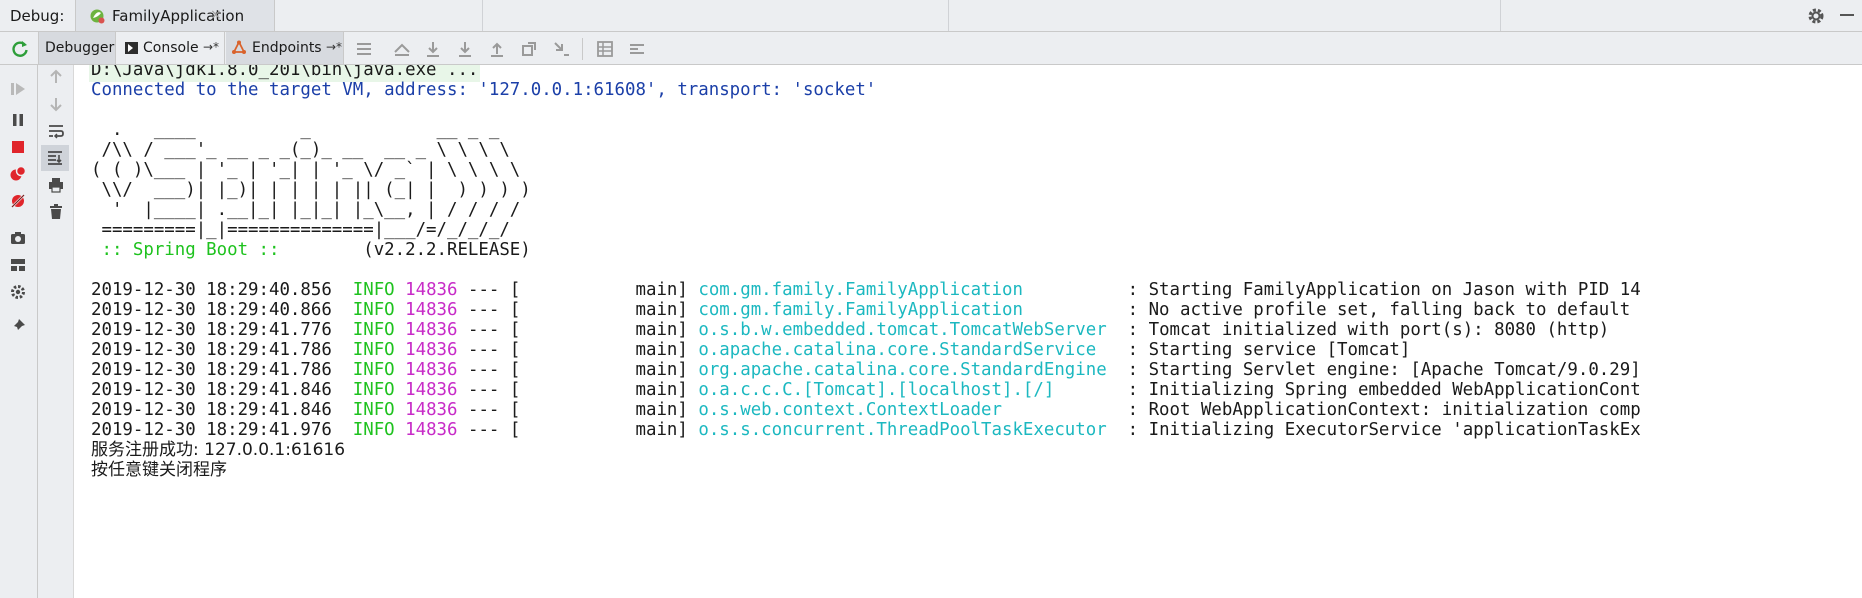 This screenshot has width=1862, height=598. Describe the element at coordinates (18, 201) in the screenshot. I see `mute-breakpoints-icon` at that location.